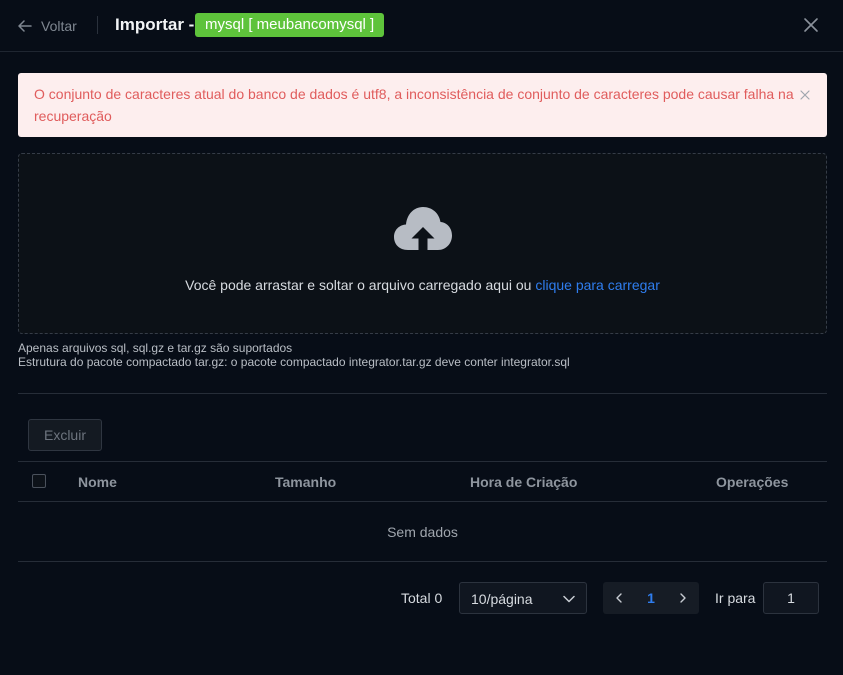 Image resolution: width=843 pixels, height=675 pixels. What do you see at coordinates (569, 599) in the screenshot?
I see `chevron-down-icon` at bounding box center [569, 599].